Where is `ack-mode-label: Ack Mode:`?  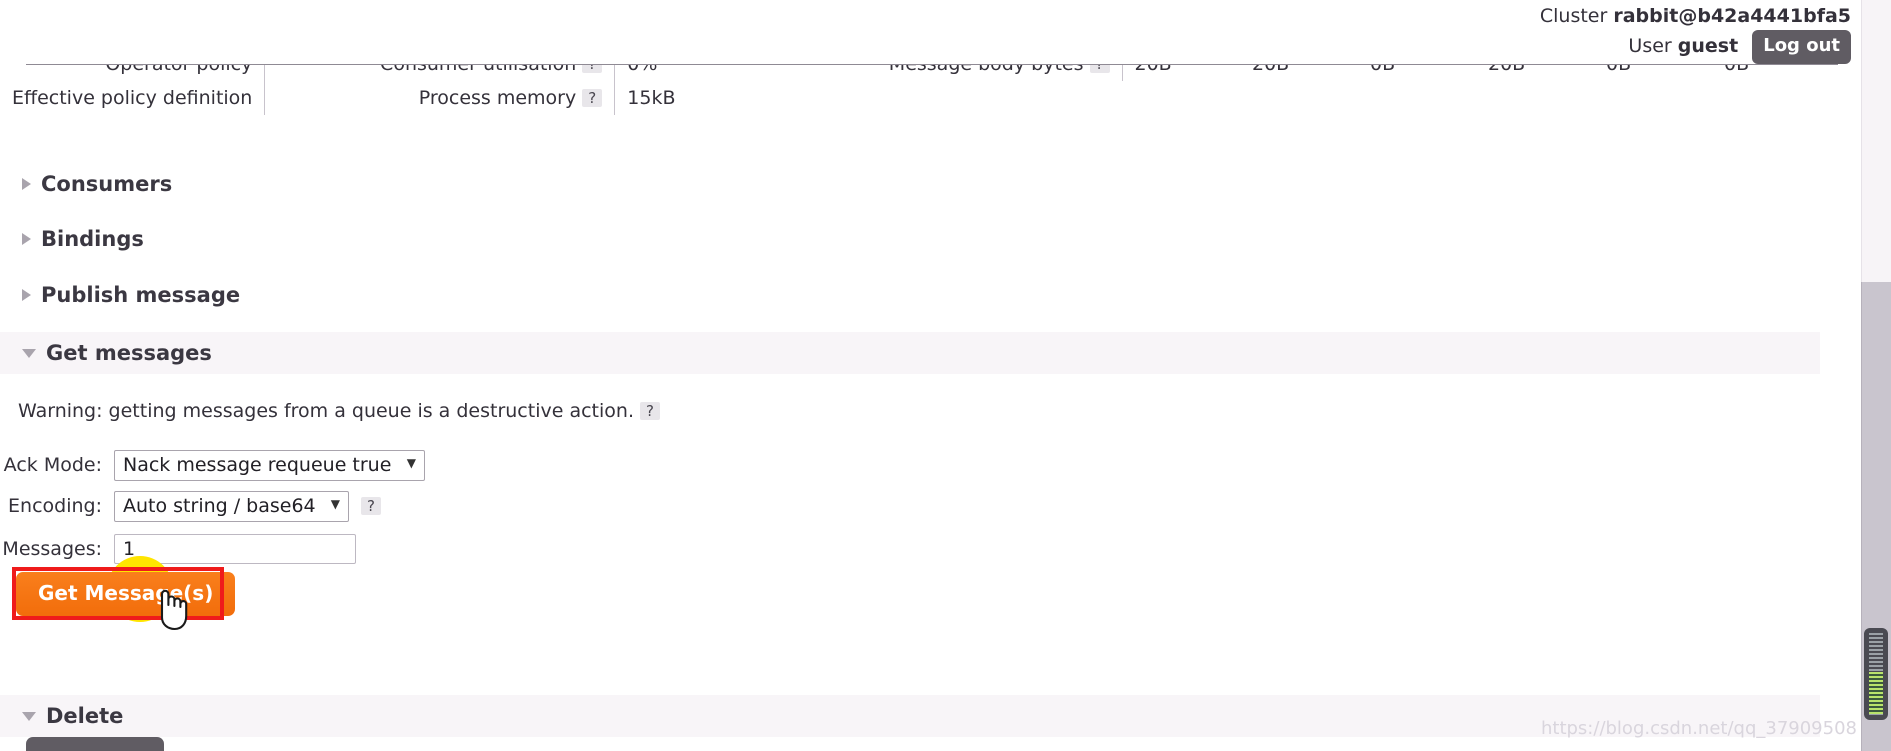
ack-mode-label: Ack Mode: is located at coordinates (52, 465).